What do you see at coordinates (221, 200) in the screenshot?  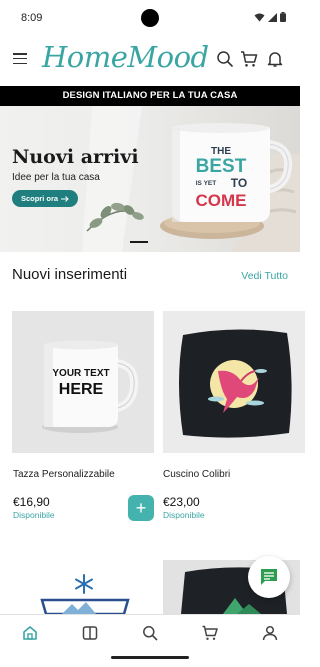 I see `mug-text-line: COME` at bounding box center [221, 200].